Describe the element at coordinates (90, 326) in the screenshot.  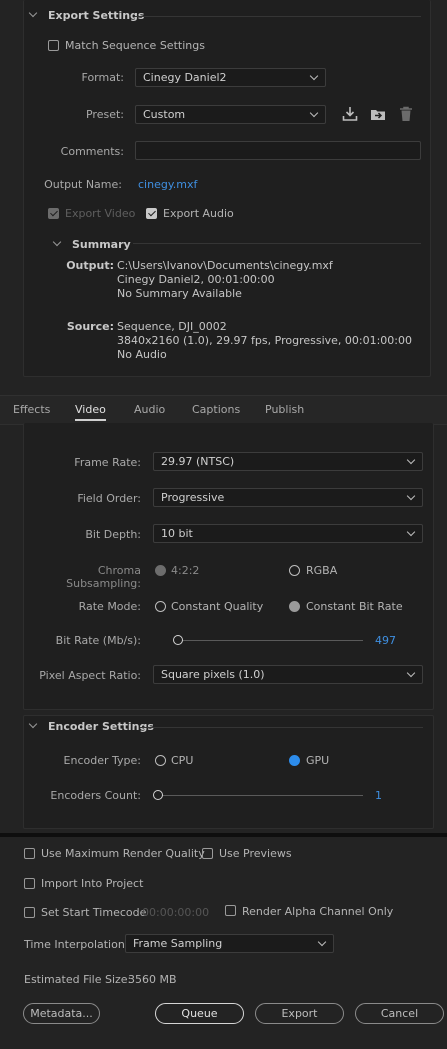
I see `source-summary-label: Source:` at that location.